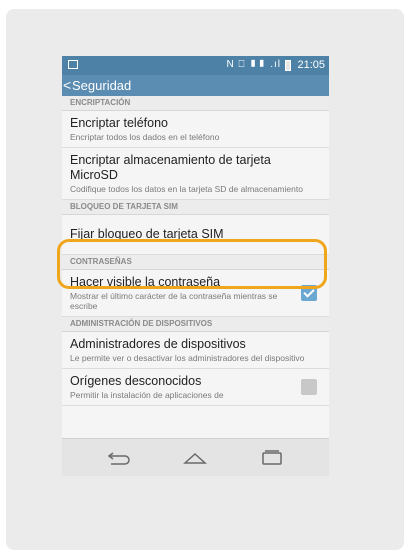  I want to click on status-time: 21:05, so click(311, 65).